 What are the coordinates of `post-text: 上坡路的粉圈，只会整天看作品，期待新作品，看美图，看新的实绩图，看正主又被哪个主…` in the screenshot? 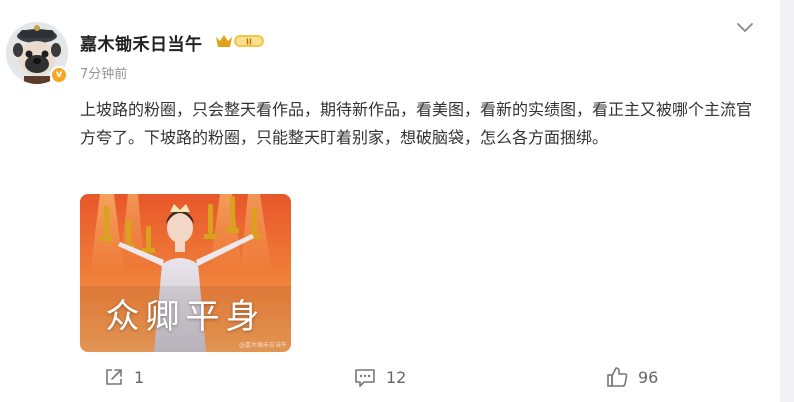 It's located at (416, 123).